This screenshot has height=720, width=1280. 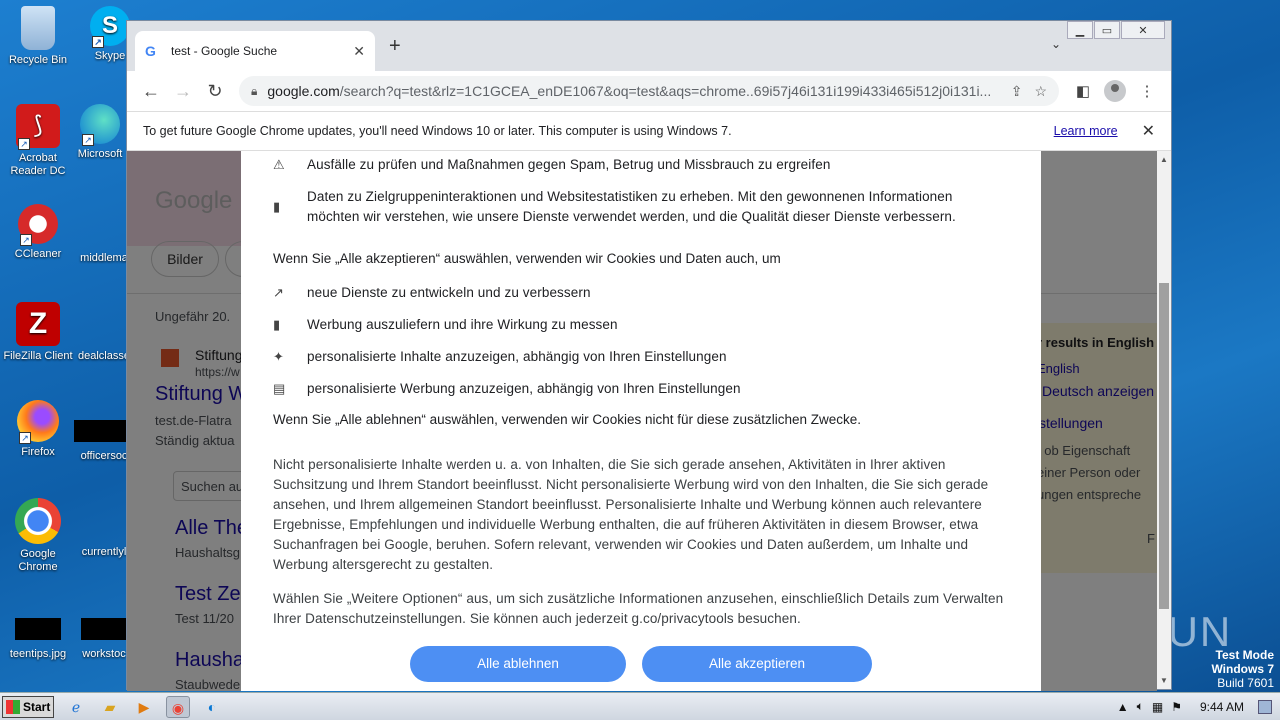 I want to click on scroll-down-icon: ▼, so click(x=1164, y=680).